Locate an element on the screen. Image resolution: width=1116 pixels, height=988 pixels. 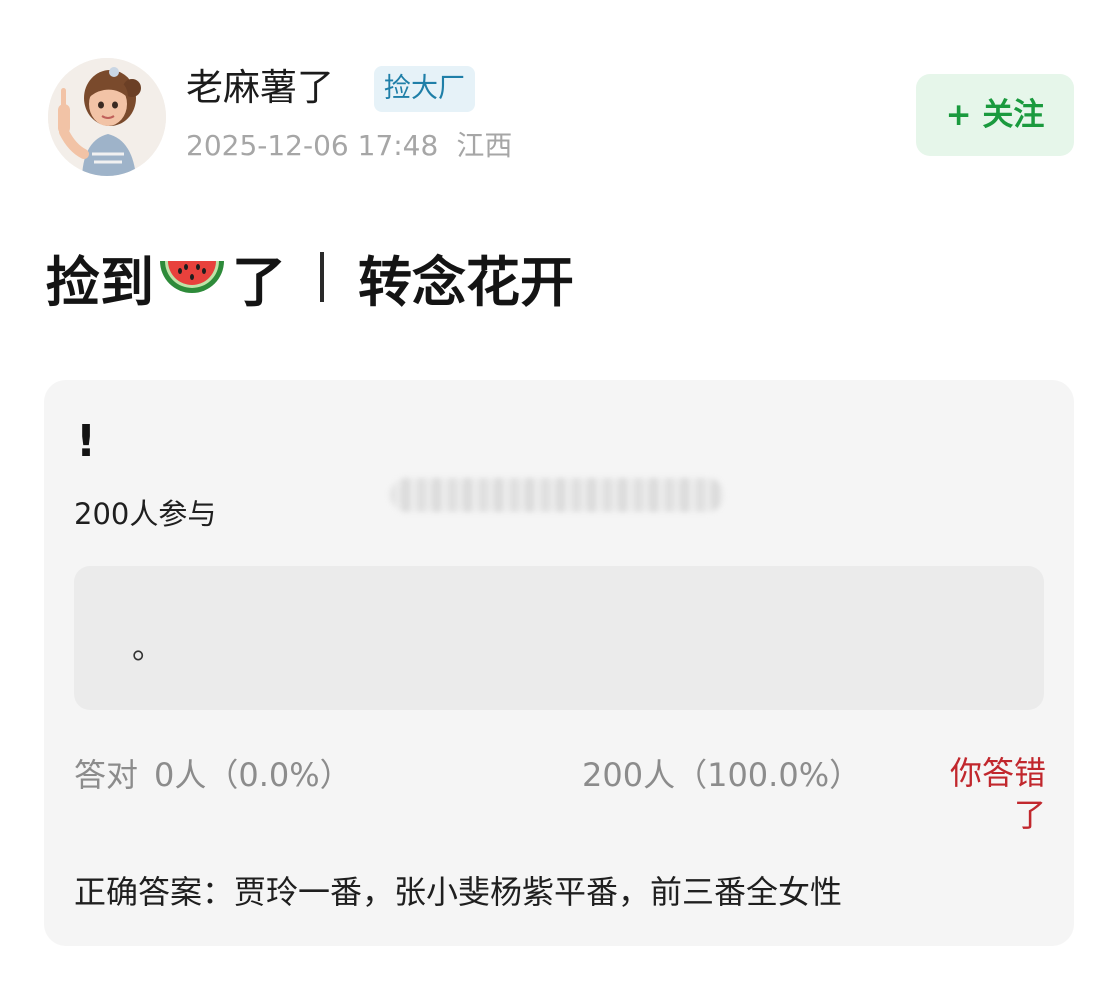
title-separator is located at coordinates (322, 277).